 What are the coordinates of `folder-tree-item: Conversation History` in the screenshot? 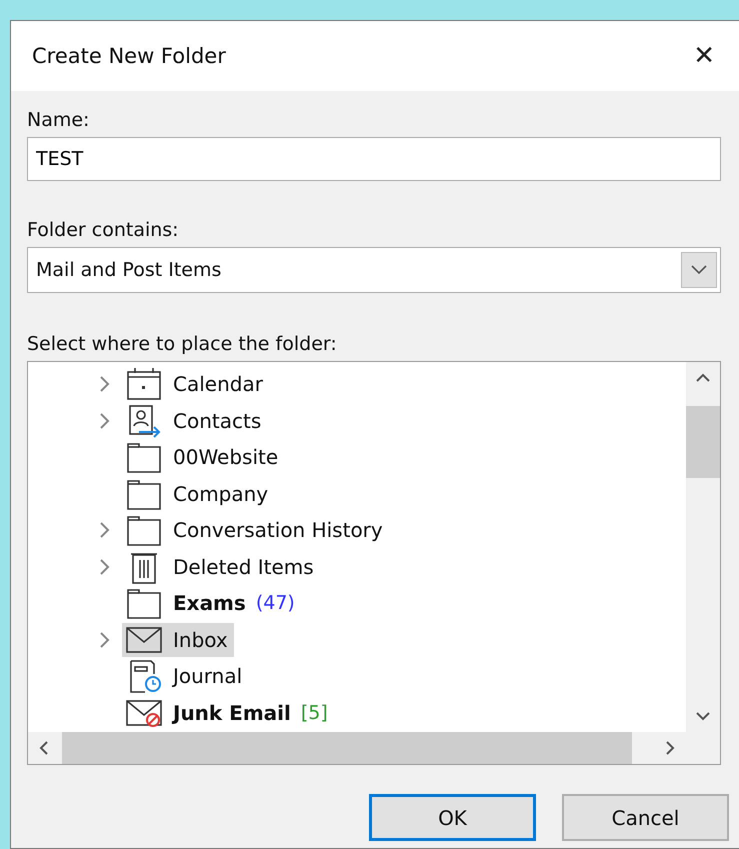 It's located at (255, 530).